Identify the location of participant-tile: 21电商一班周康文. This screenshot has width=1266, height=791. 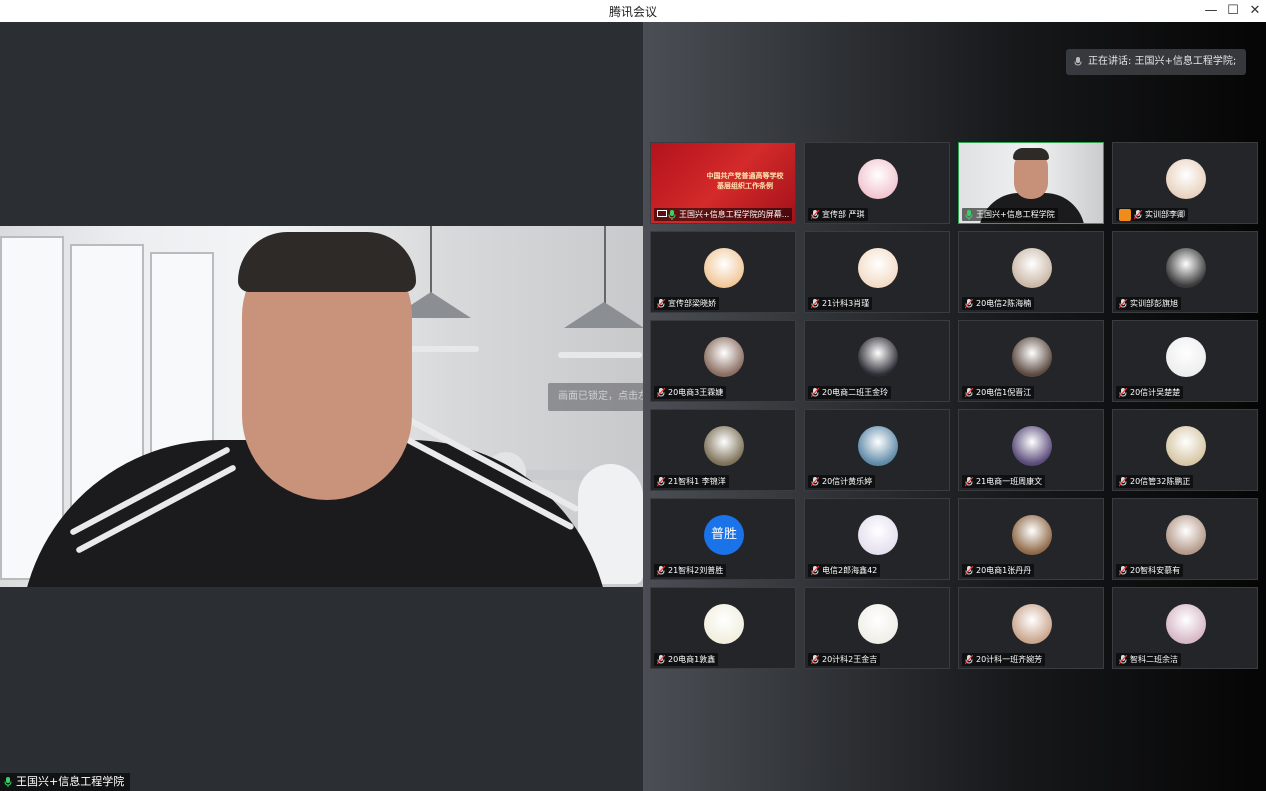
(1031, 450).